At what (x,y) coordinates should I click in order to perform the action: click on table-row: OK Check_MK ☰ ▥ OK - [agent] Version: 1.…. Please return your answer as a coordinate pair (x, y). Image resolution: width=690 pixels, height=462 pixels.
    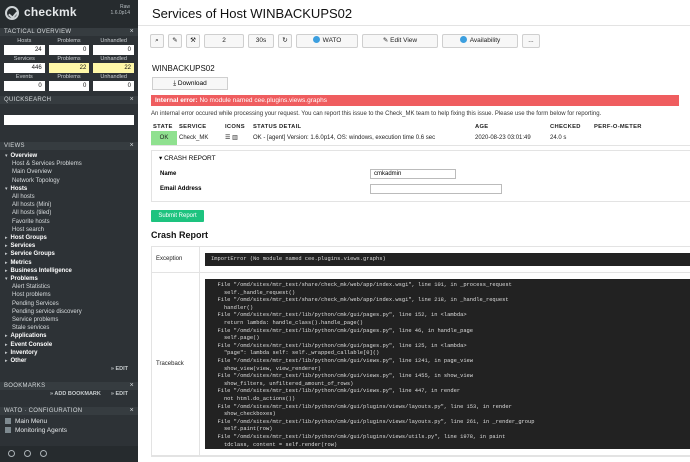
    Looking at the image, I should click on (420, 138).